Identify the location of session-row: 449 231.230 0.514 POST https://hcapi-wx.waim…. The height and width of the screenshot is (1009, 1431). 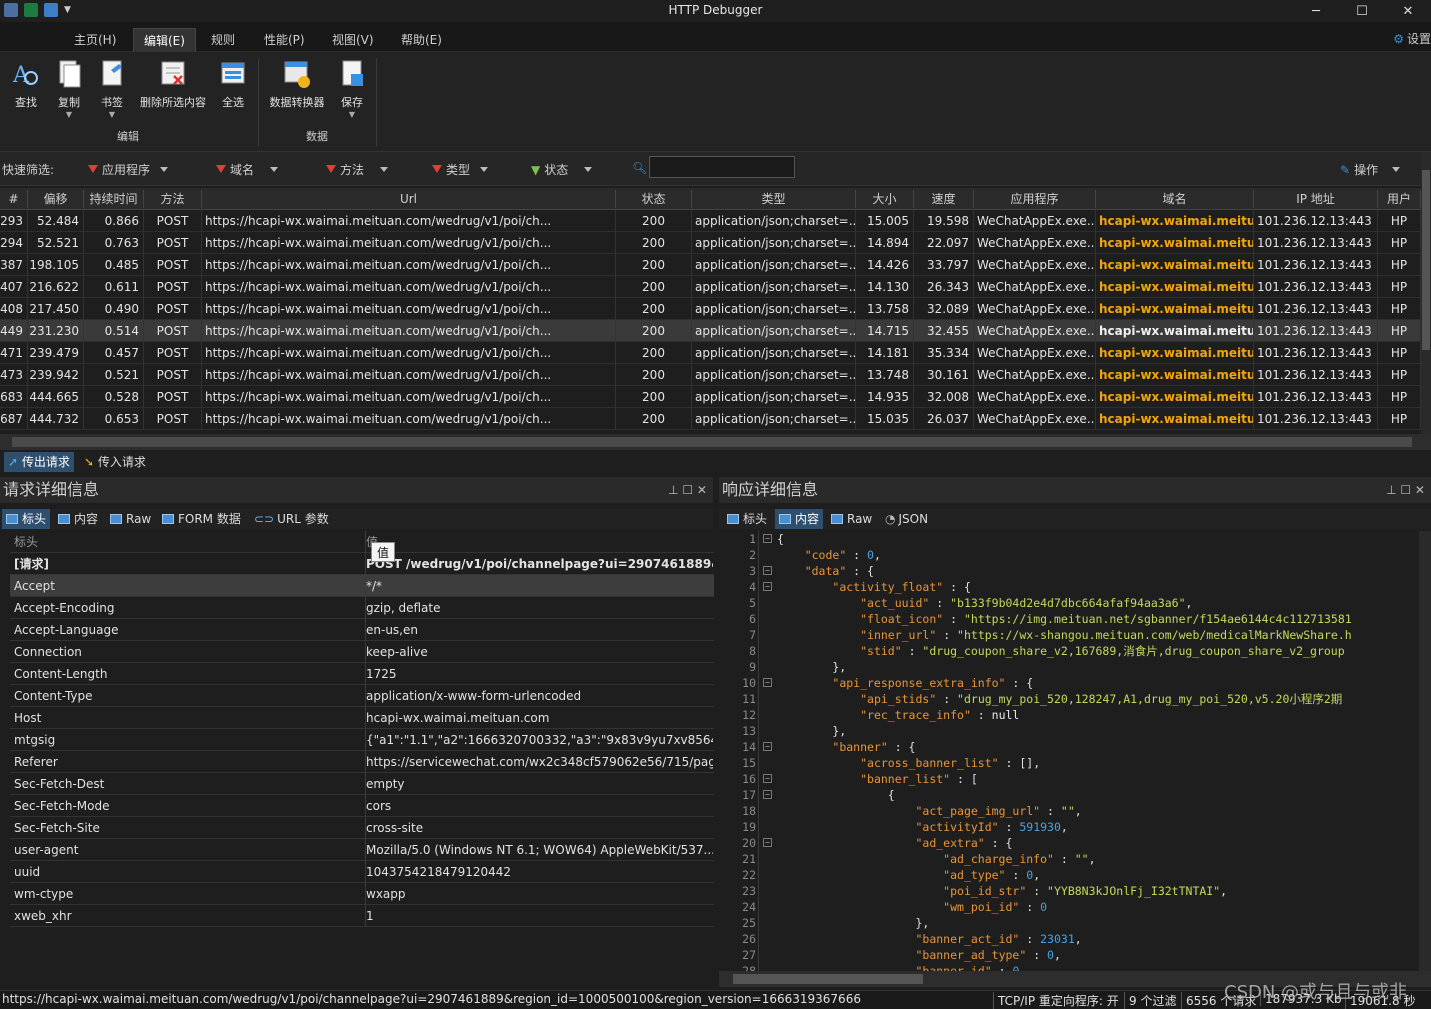
(710, 331).